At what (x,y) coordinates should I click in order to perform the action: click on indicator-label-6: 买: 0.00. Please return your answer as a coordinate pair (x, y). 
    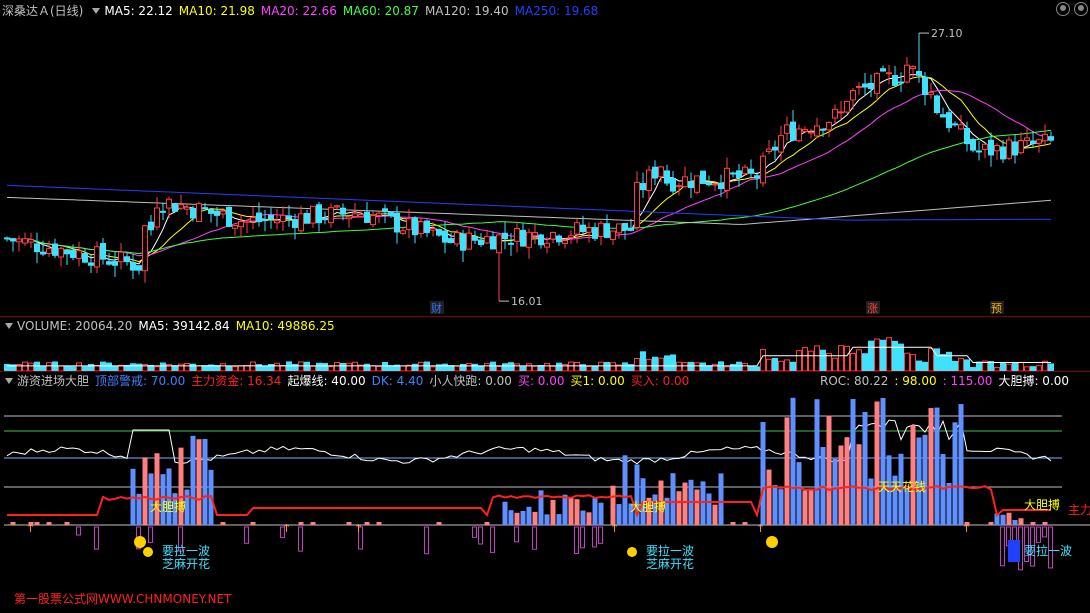
    Looking at the image, I should click on (541, 381).